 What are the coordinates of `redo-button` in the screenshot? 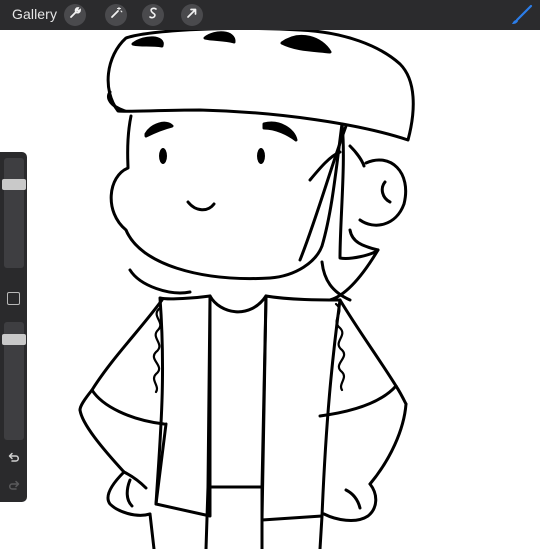 It's located at (14, 486).